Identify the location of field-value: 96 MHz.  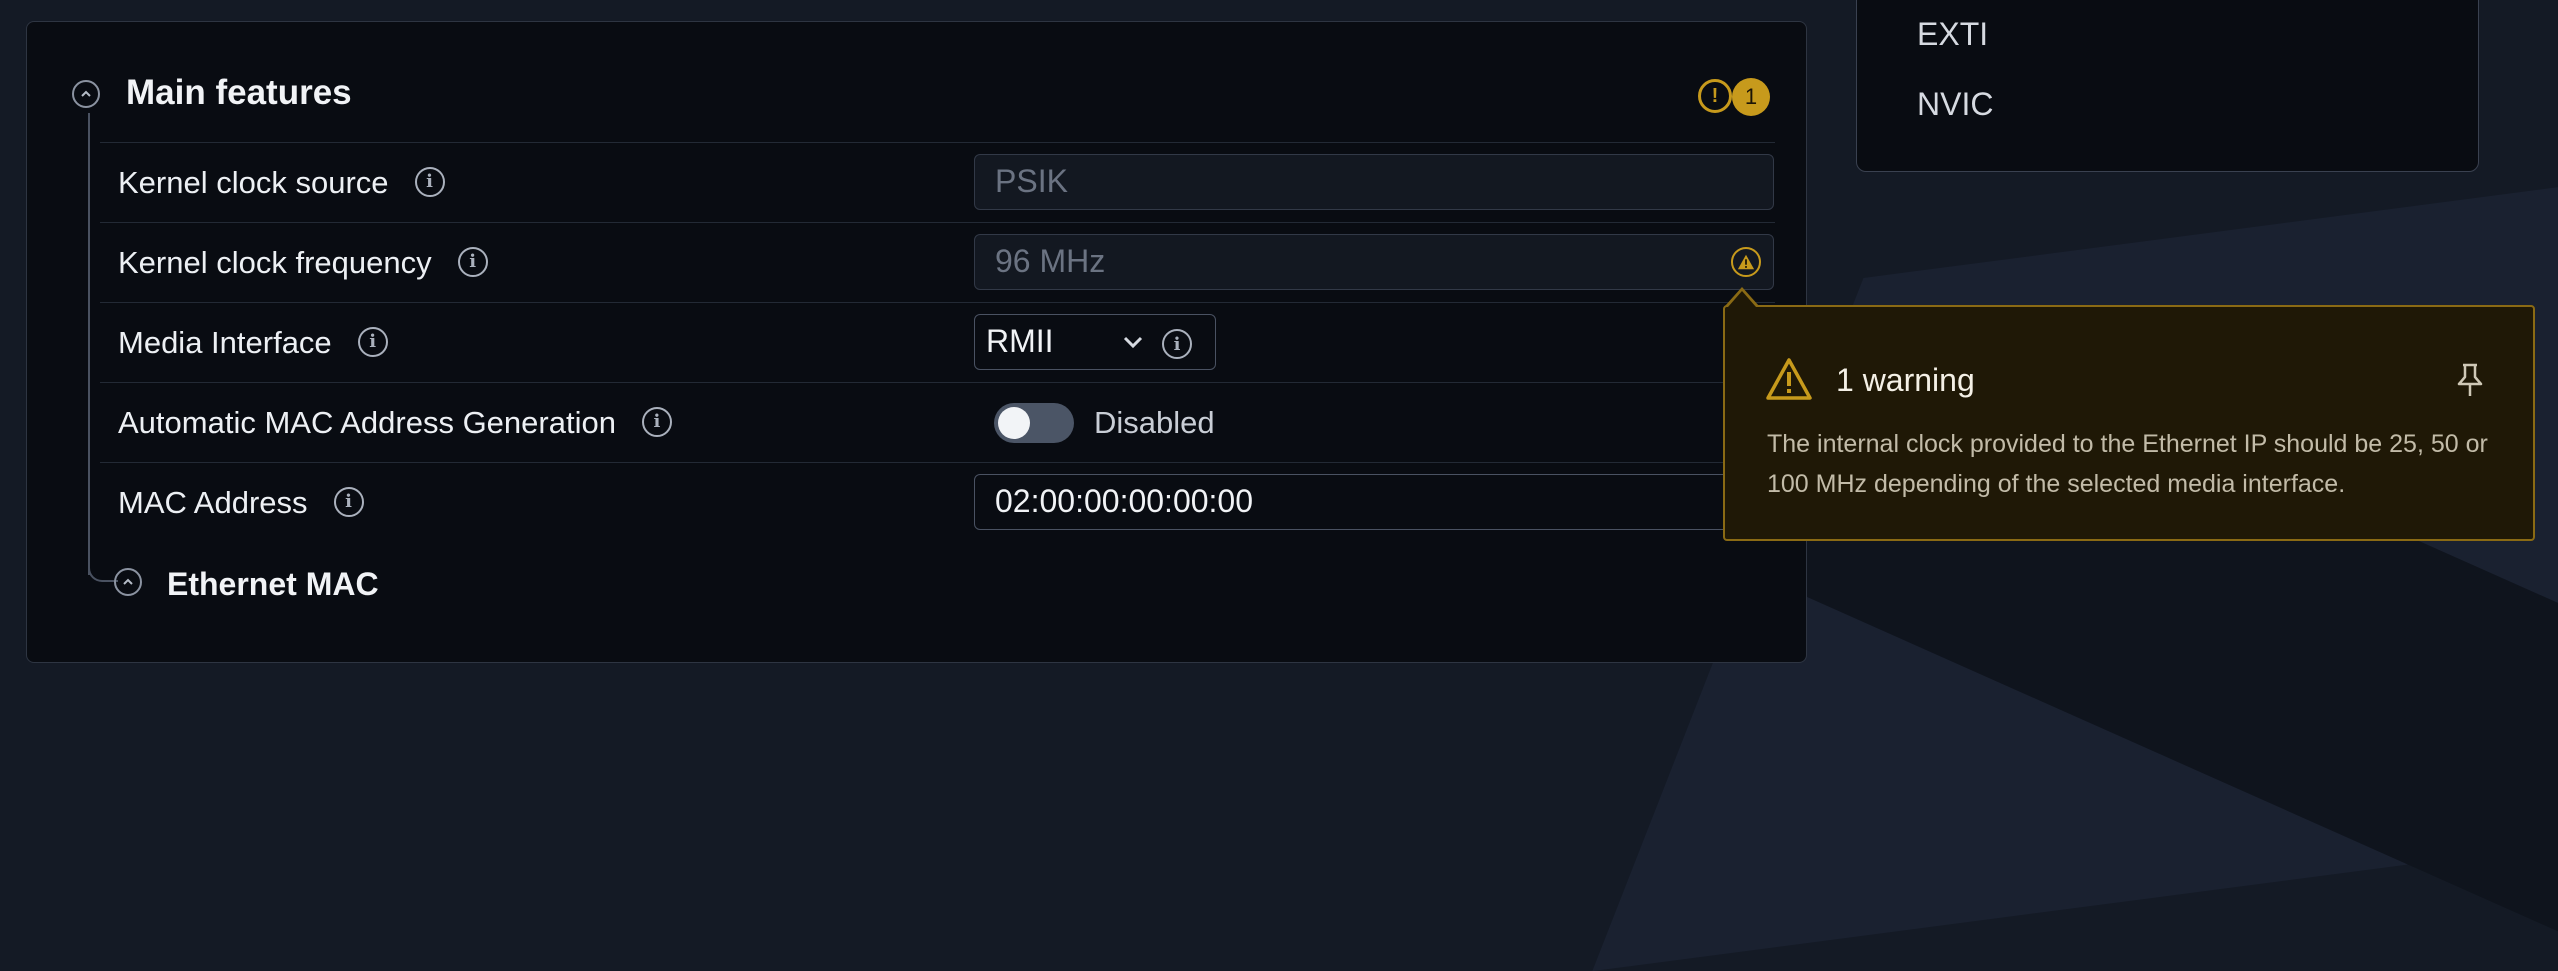
(1050, 261).